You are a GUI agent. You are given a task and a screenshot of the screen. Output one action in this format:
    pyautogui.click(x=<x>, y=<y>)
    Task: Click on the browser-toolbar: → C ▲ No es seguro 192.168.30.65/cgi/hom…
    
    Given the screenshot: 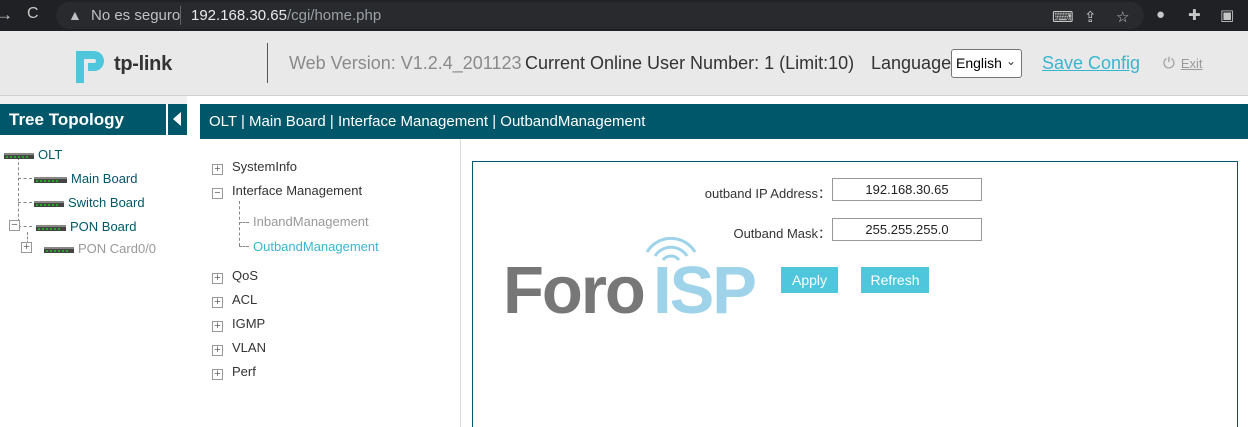 What is the action you would take?
    pyautogui.click(x=624, y=15)
    